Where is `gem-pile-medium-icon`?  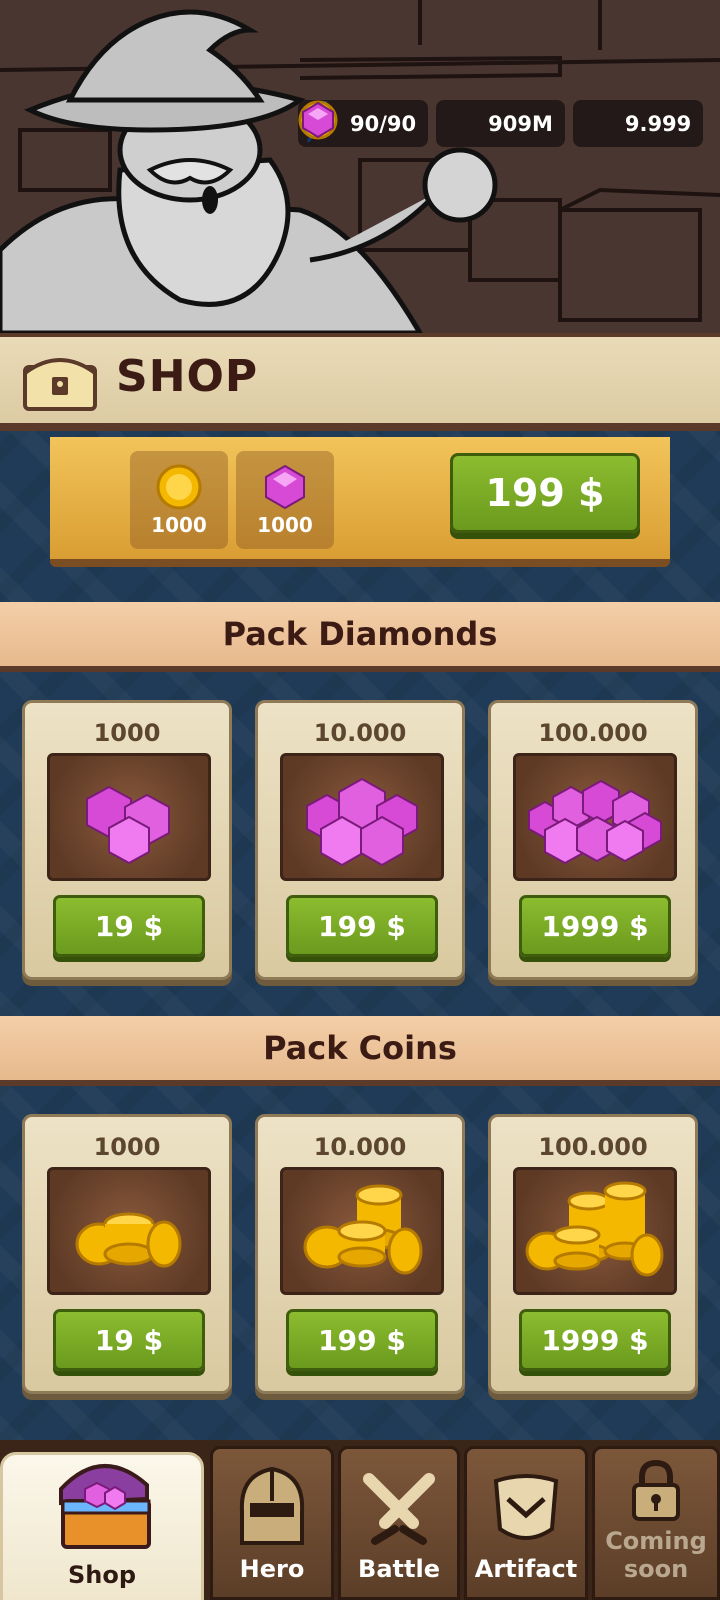
gem-pile-medium-icon is located at coordinates (362, 817).